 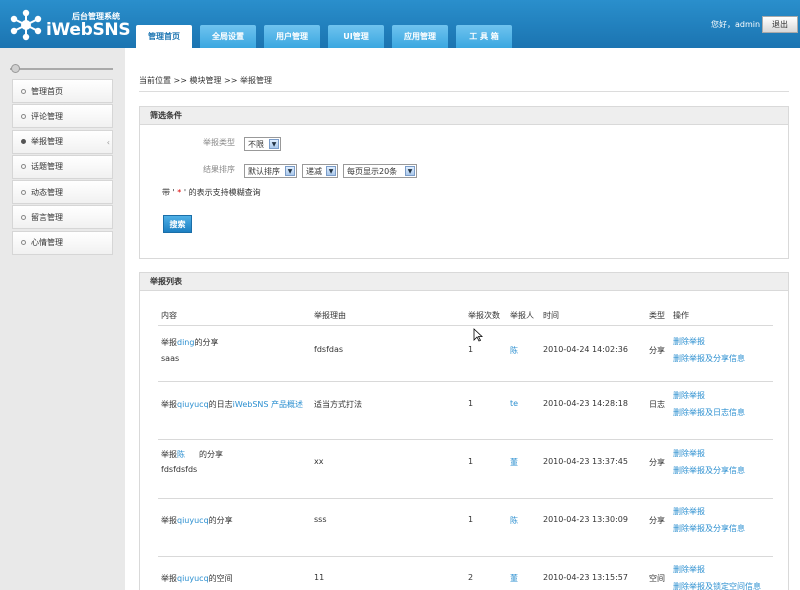 I want to click on row-content: 举报qiuyucq的日志iWebSNS 产品概述, so click(x=232, y=404).